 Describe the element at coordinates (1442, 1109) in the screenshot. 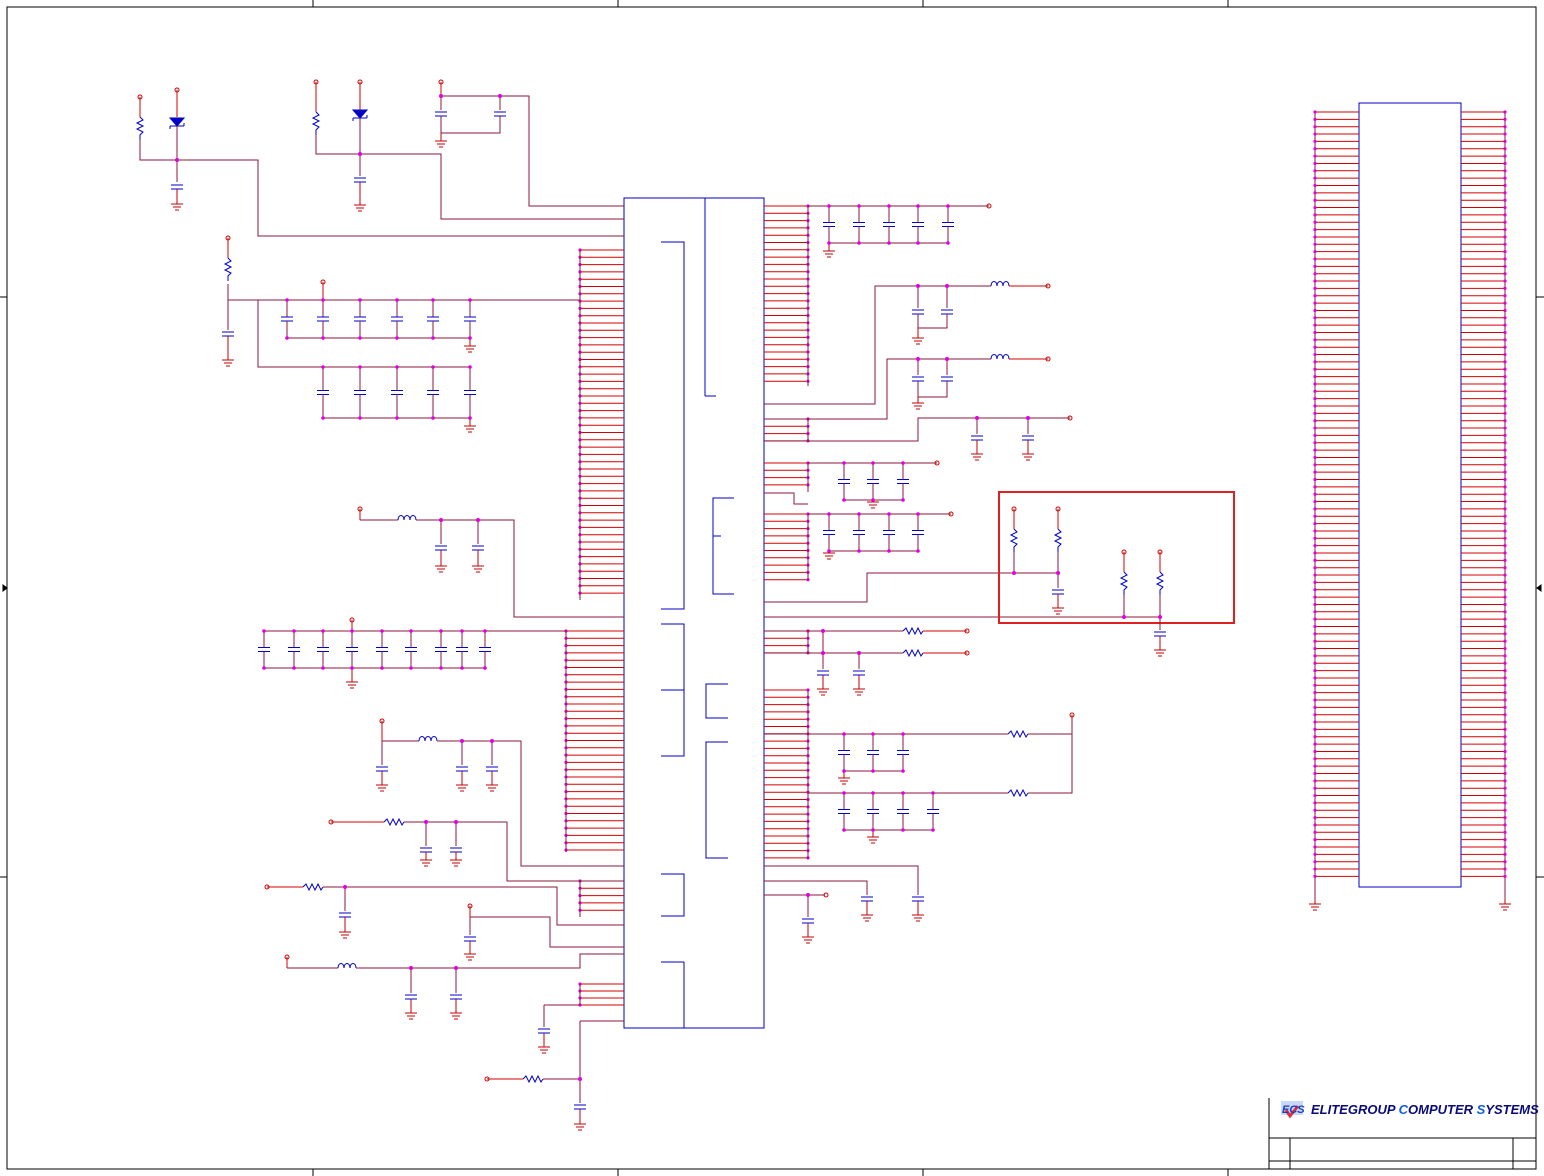

I see `company-name-part: OMPUTER` at that location.